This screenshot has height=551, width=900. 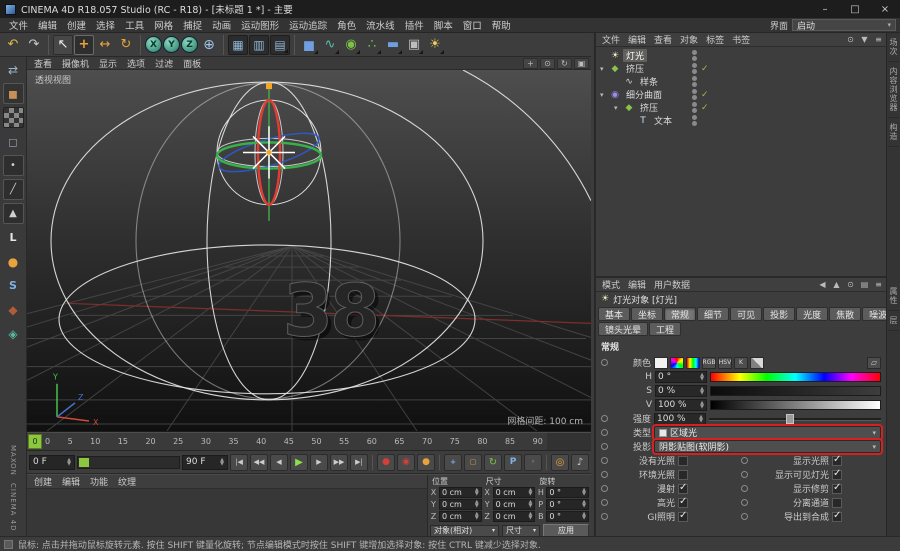 I want to click on color-swatch-button, so click(x=661, y=362).